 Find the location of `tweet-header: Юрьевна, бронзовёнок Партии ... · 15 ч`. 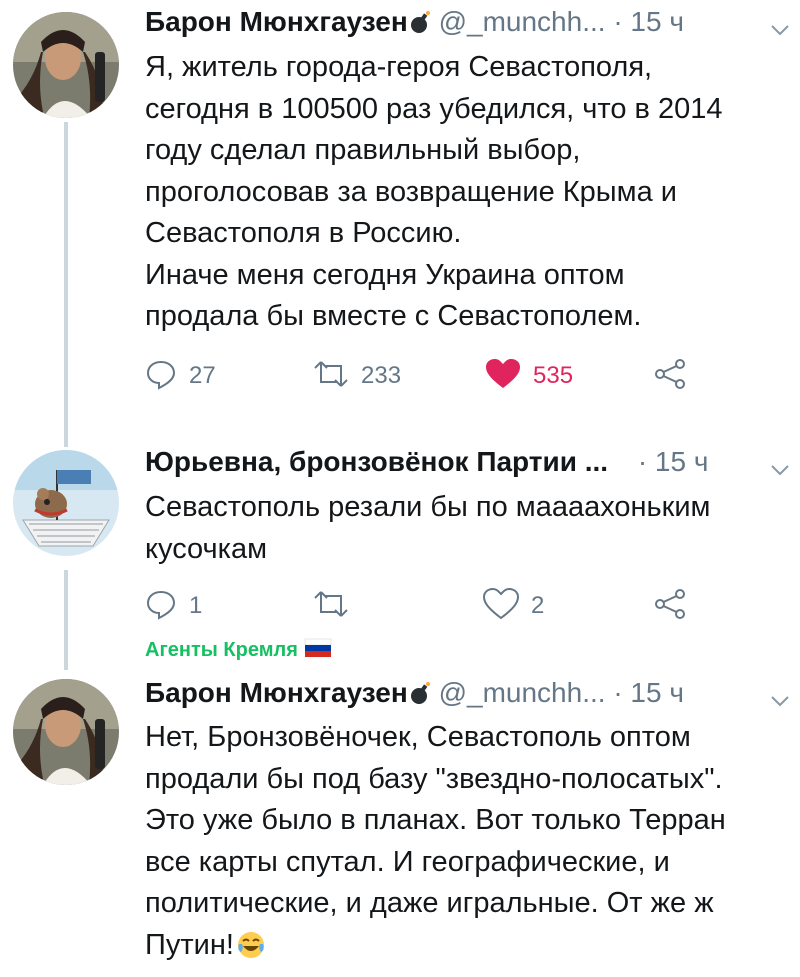

tweet-header: Юрьевна, бронзовёнок Партии ... · 15 ч is located at coordinates (467, 462).